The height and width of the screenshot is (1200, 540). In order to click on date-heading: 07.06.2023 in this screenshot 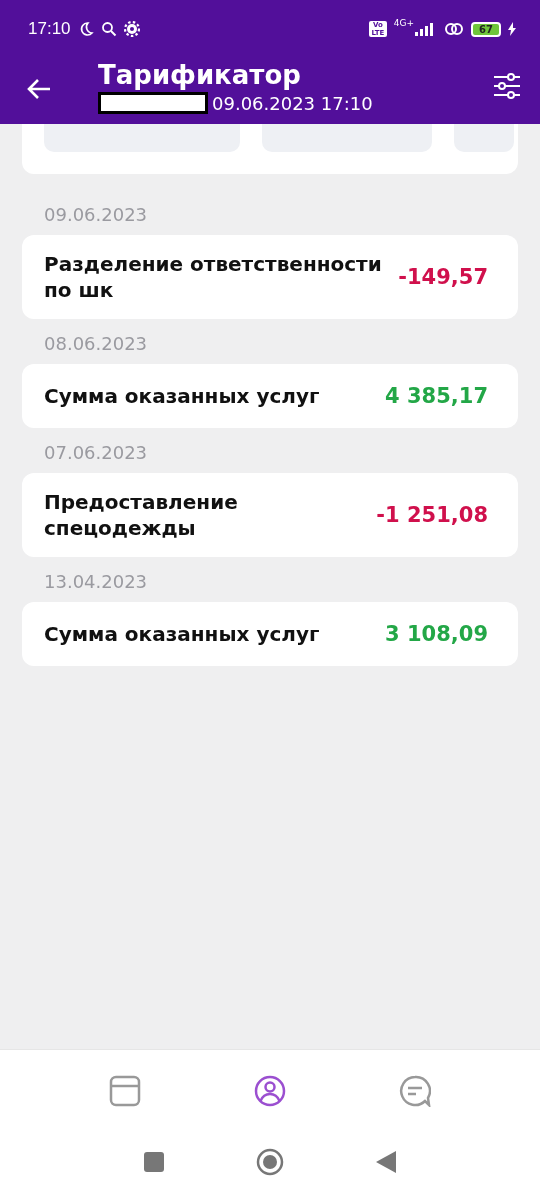, I will do `click(96, 452)`.